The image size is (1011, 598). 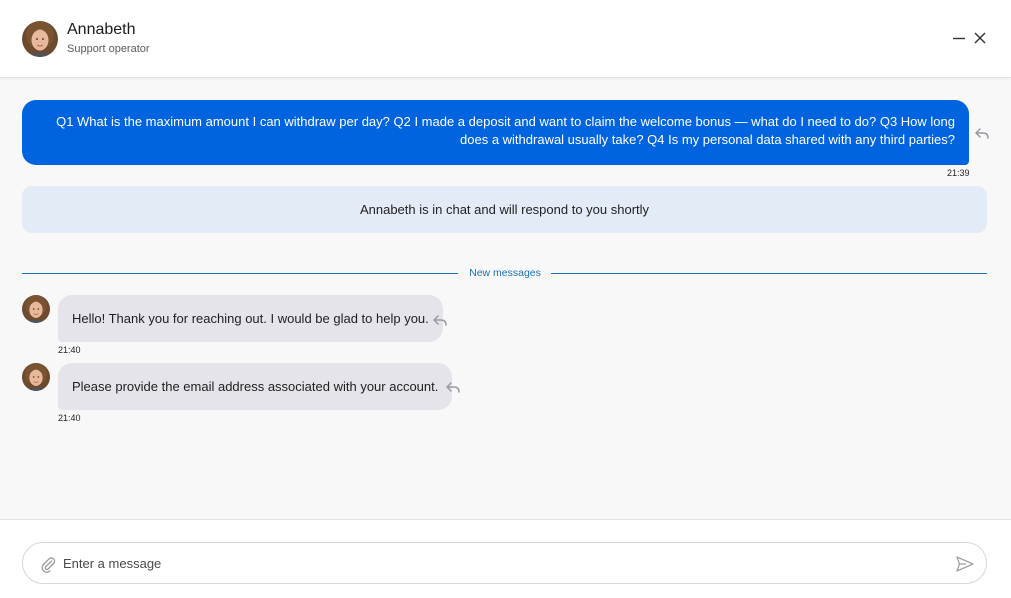 I want to click on attach-button, so click(x=48, y=564).